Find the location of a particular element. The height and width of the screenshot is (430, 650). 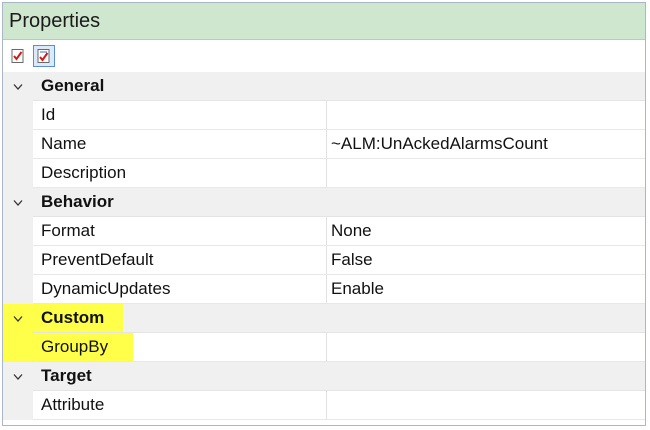

category-general: General is located at coordinates (324, 86).